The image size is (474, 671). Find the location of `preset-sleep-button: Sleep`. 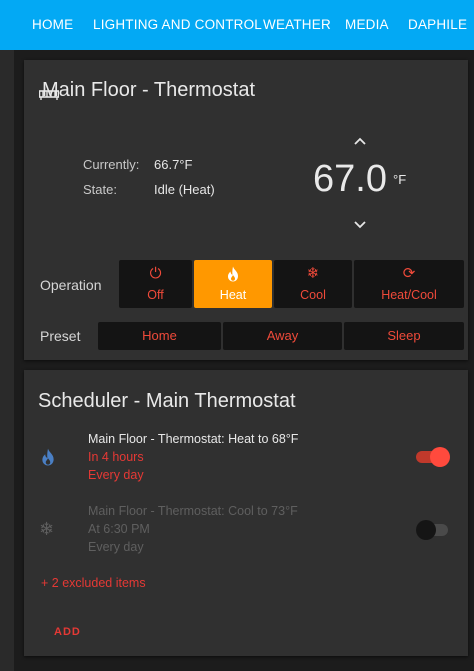

preset-sleep-button: Sleep is located at coordinates (404, 336).